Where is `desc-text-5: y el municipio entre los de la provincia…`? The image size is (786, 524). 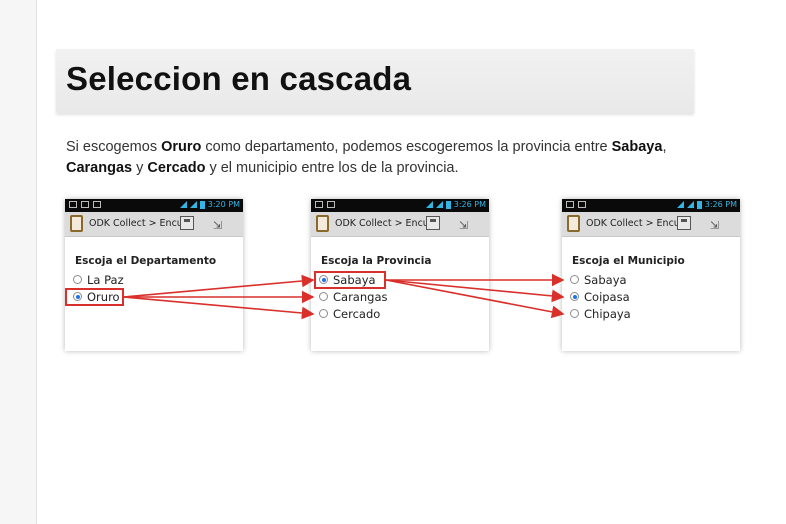
desc-text-5: y el municipio entre los de la provincia… is located at coordinates (332, 168).